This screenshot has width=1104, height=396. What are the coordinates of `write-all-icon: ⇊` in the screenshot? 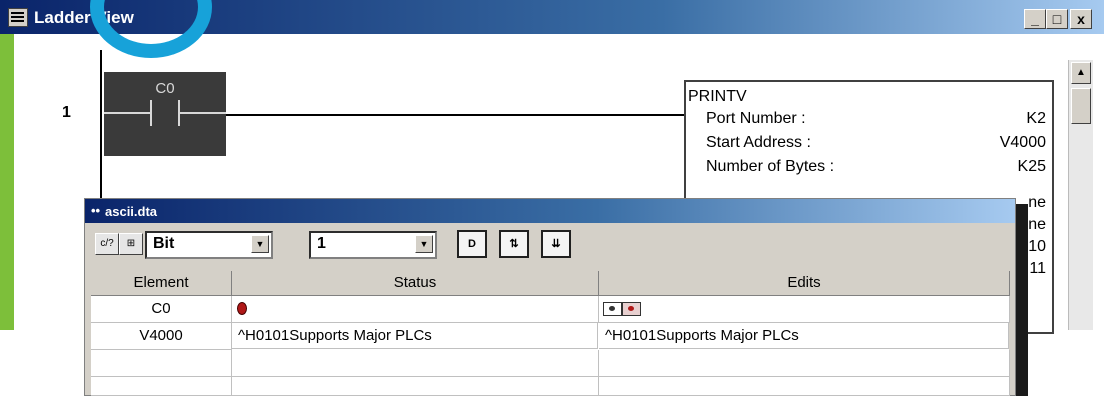 It's located at (556, 244).